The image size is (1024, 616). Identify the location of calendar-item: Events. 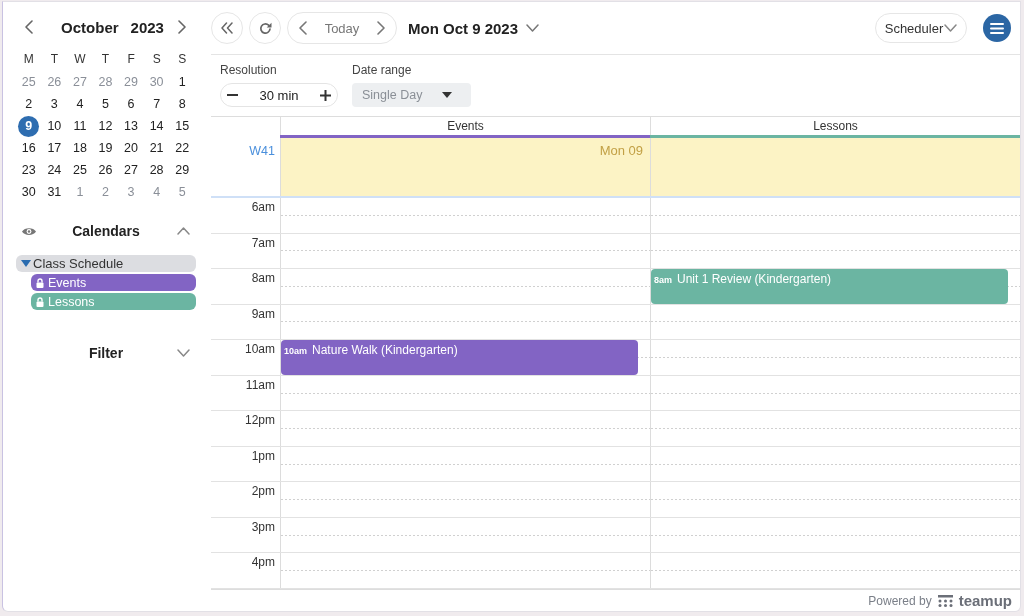
(113, 282).